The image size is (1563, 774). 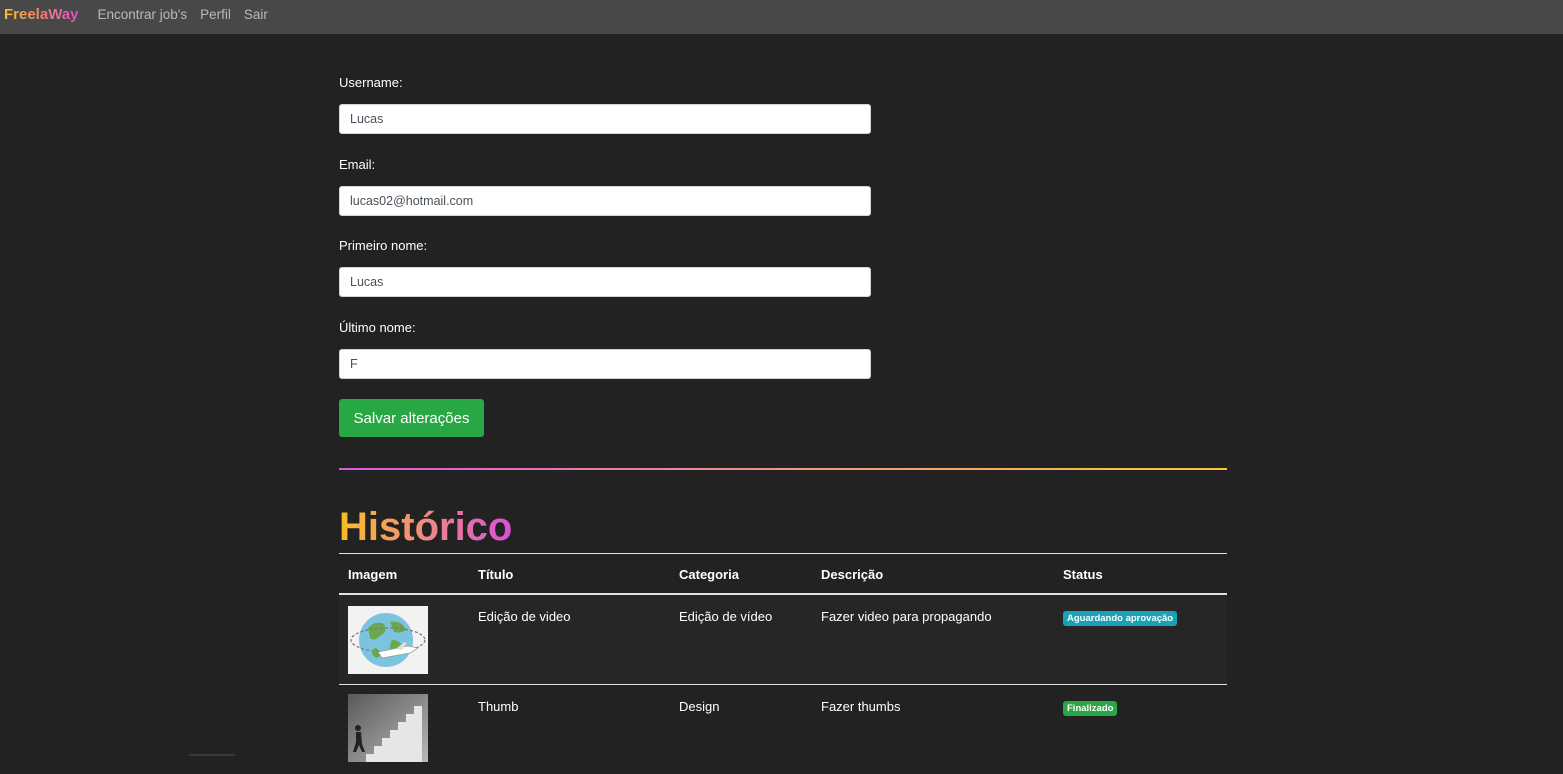 I want to click on column-header-imagem: Imagem, so click(x=373, y=574).